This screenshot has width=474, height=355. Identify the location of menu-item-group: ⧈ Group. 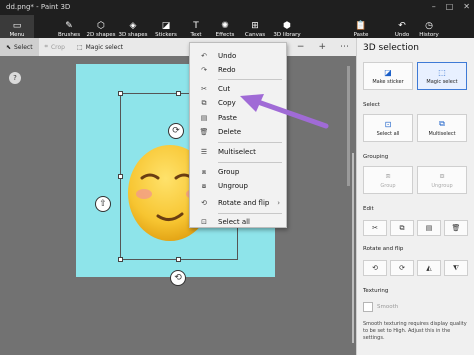
(238, 172).